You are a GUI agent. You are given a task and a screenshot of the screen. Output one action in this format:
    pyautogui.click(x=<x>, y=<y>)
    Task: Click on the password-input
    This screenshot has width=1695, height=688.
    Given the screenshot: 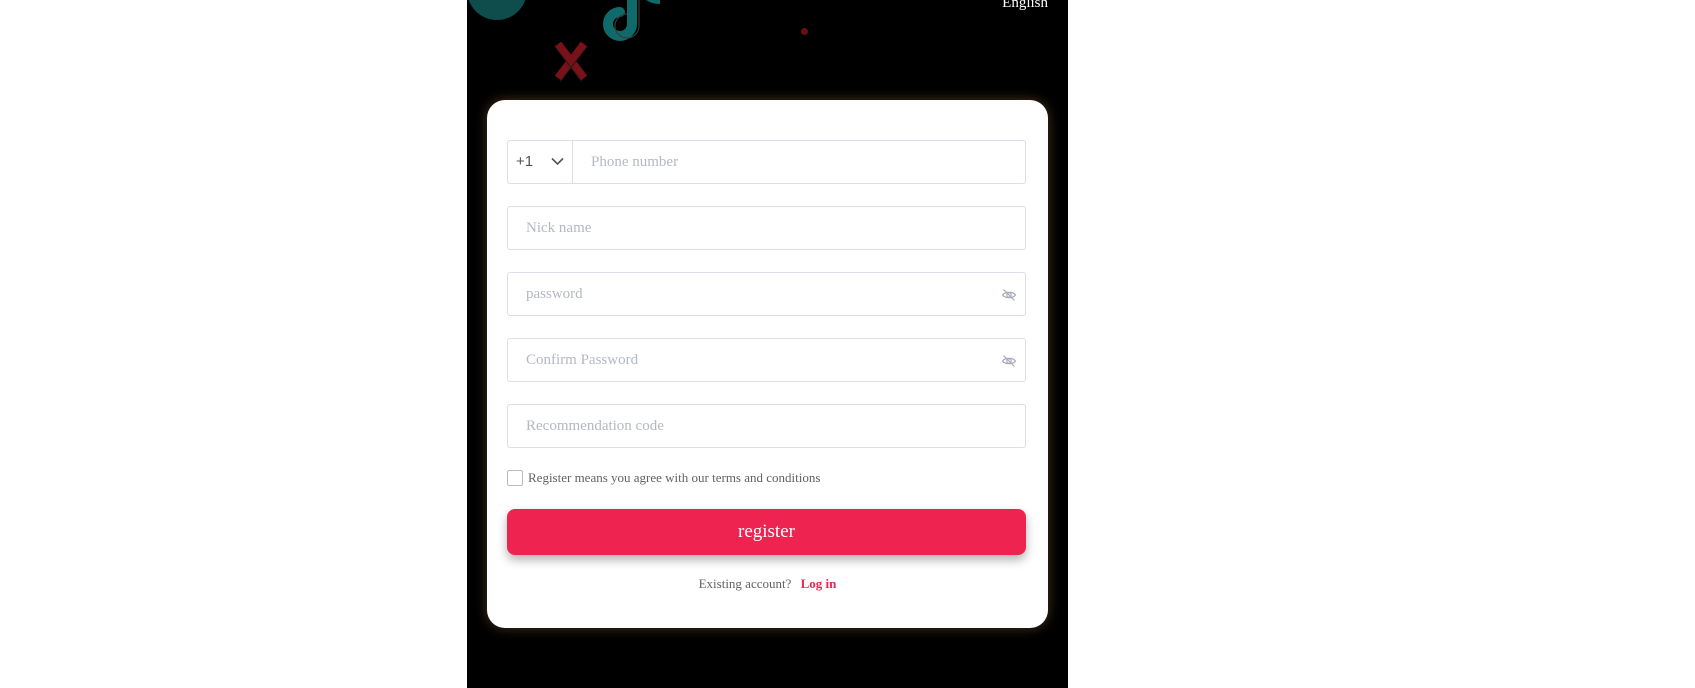 What is the action you would take?
    pyautogui.click(x=766, y=294)
    